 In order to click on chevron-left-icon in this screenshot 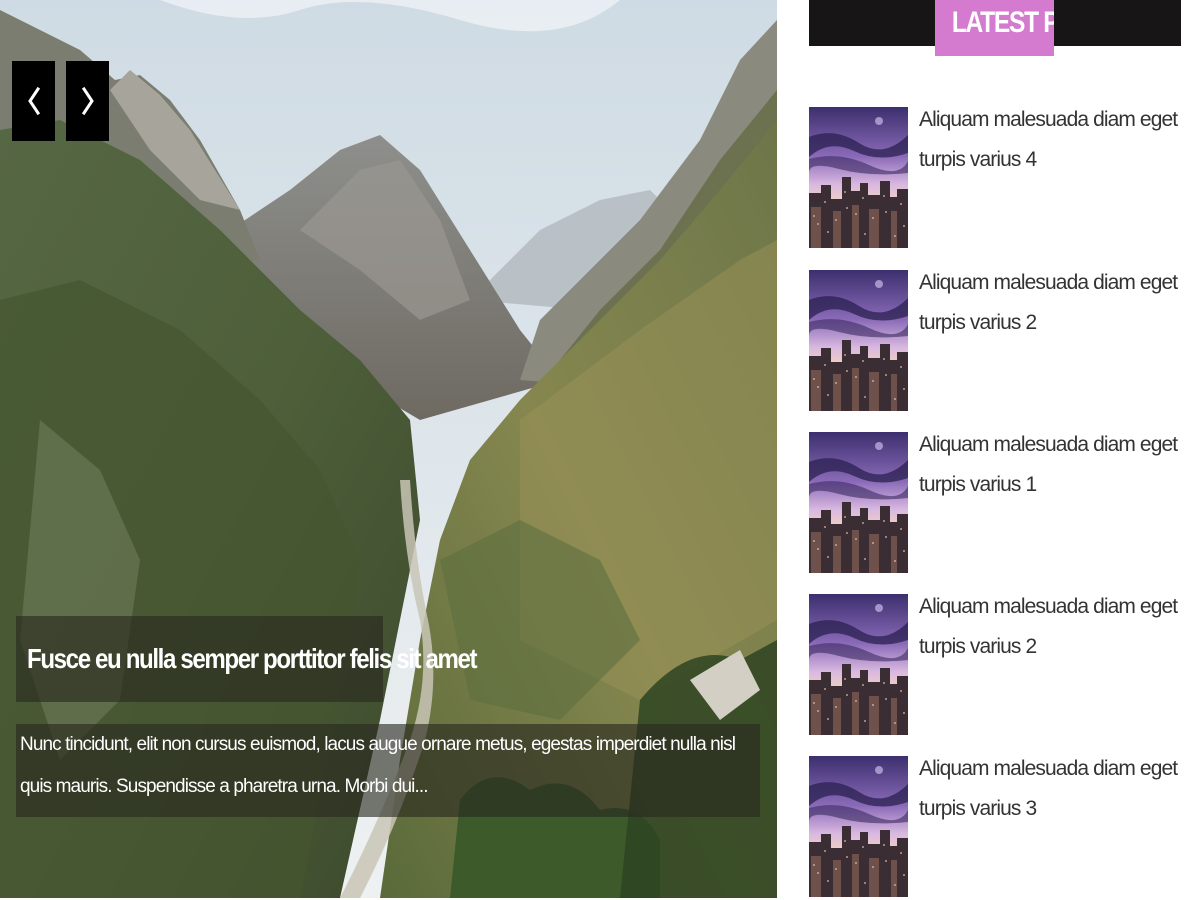, I will do `click(33, 101)`.